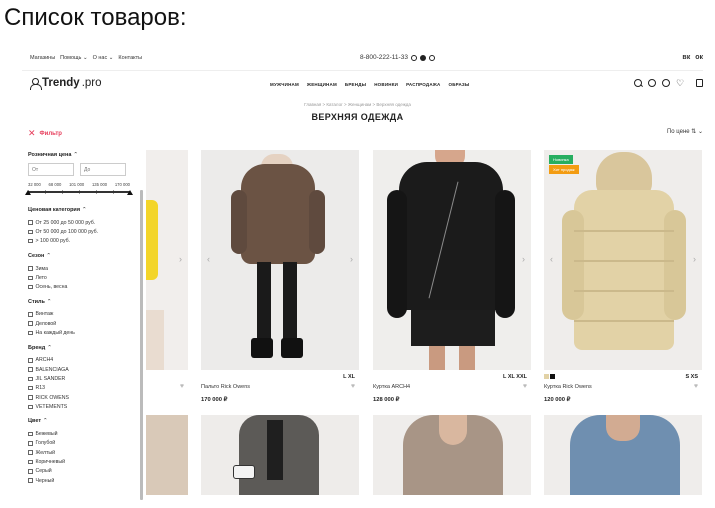  Describe the element at coordinates (28, 192) in the screenshot. I see `slider-handle-min` at that location.